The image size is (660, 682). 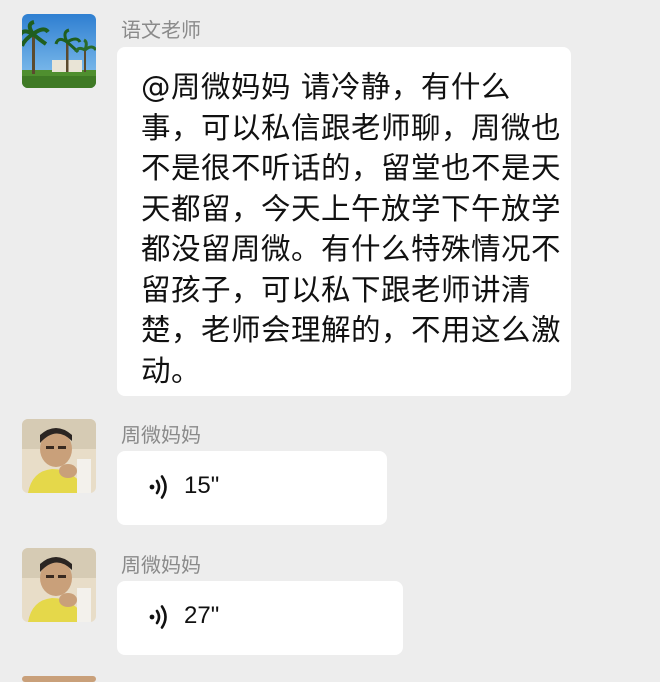 I want to click on sender-name: 语文老师, so click(x=161, y=30).